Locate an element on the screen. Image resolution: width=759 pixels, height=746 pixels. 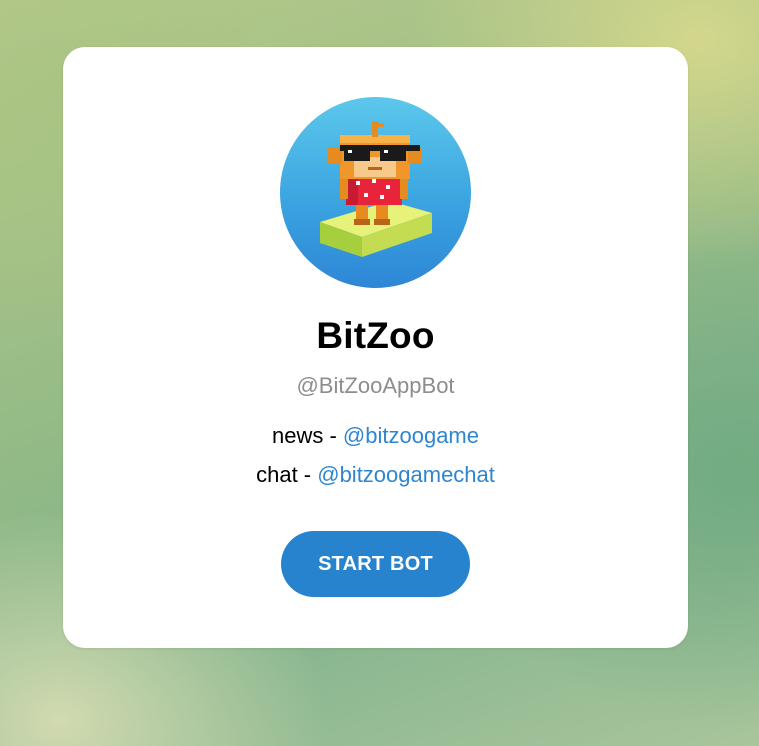
description-line-news: news - @bitzoogame is located at coordinates (375, 436).